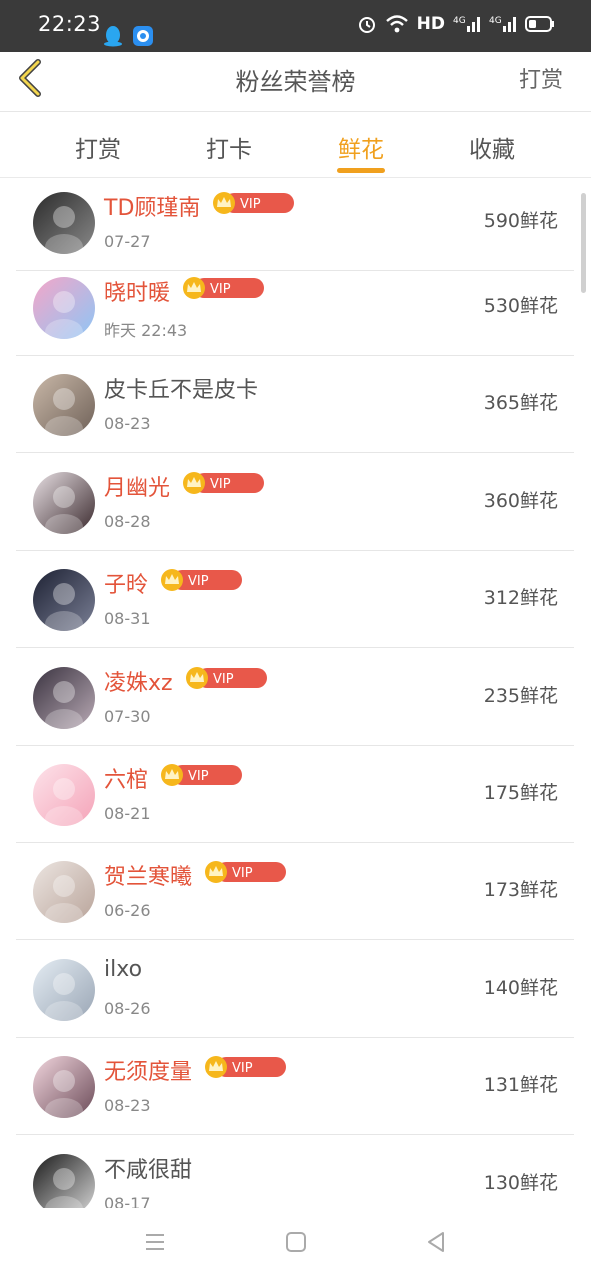  I want to click on hd-indicator: HD, so click(430, 24).